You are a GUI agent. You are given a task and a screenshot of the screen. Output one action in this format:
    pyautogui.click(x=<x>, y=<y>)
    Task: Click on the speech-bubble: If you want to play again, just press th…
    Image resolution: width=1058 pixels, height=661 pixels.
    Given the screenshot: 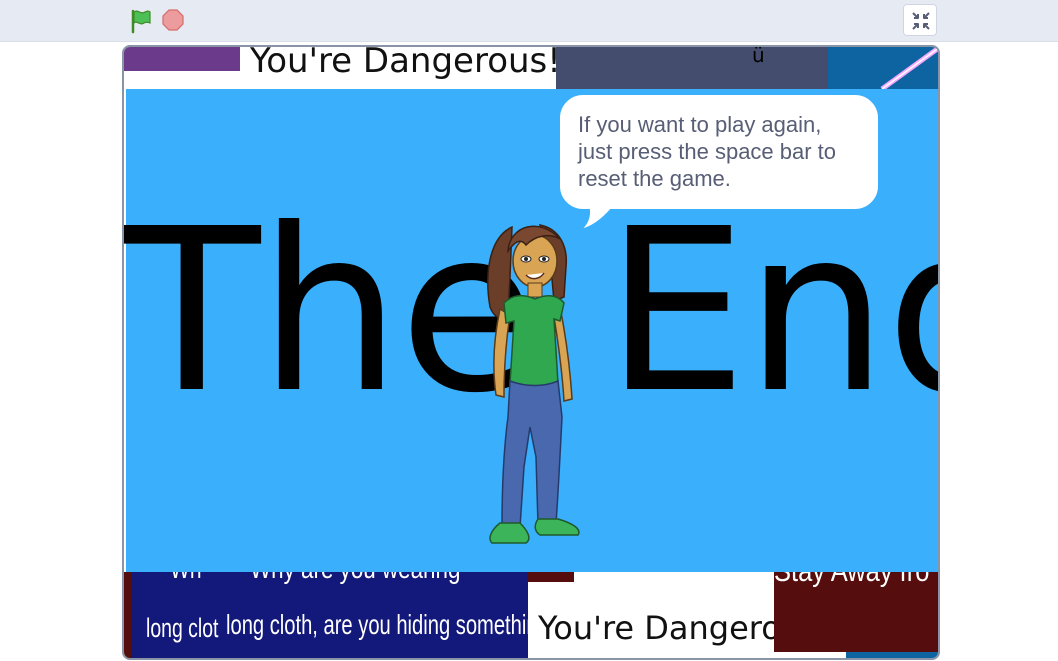 What is the action you would take?
    pyautogui.click(x=719, y=152)
    